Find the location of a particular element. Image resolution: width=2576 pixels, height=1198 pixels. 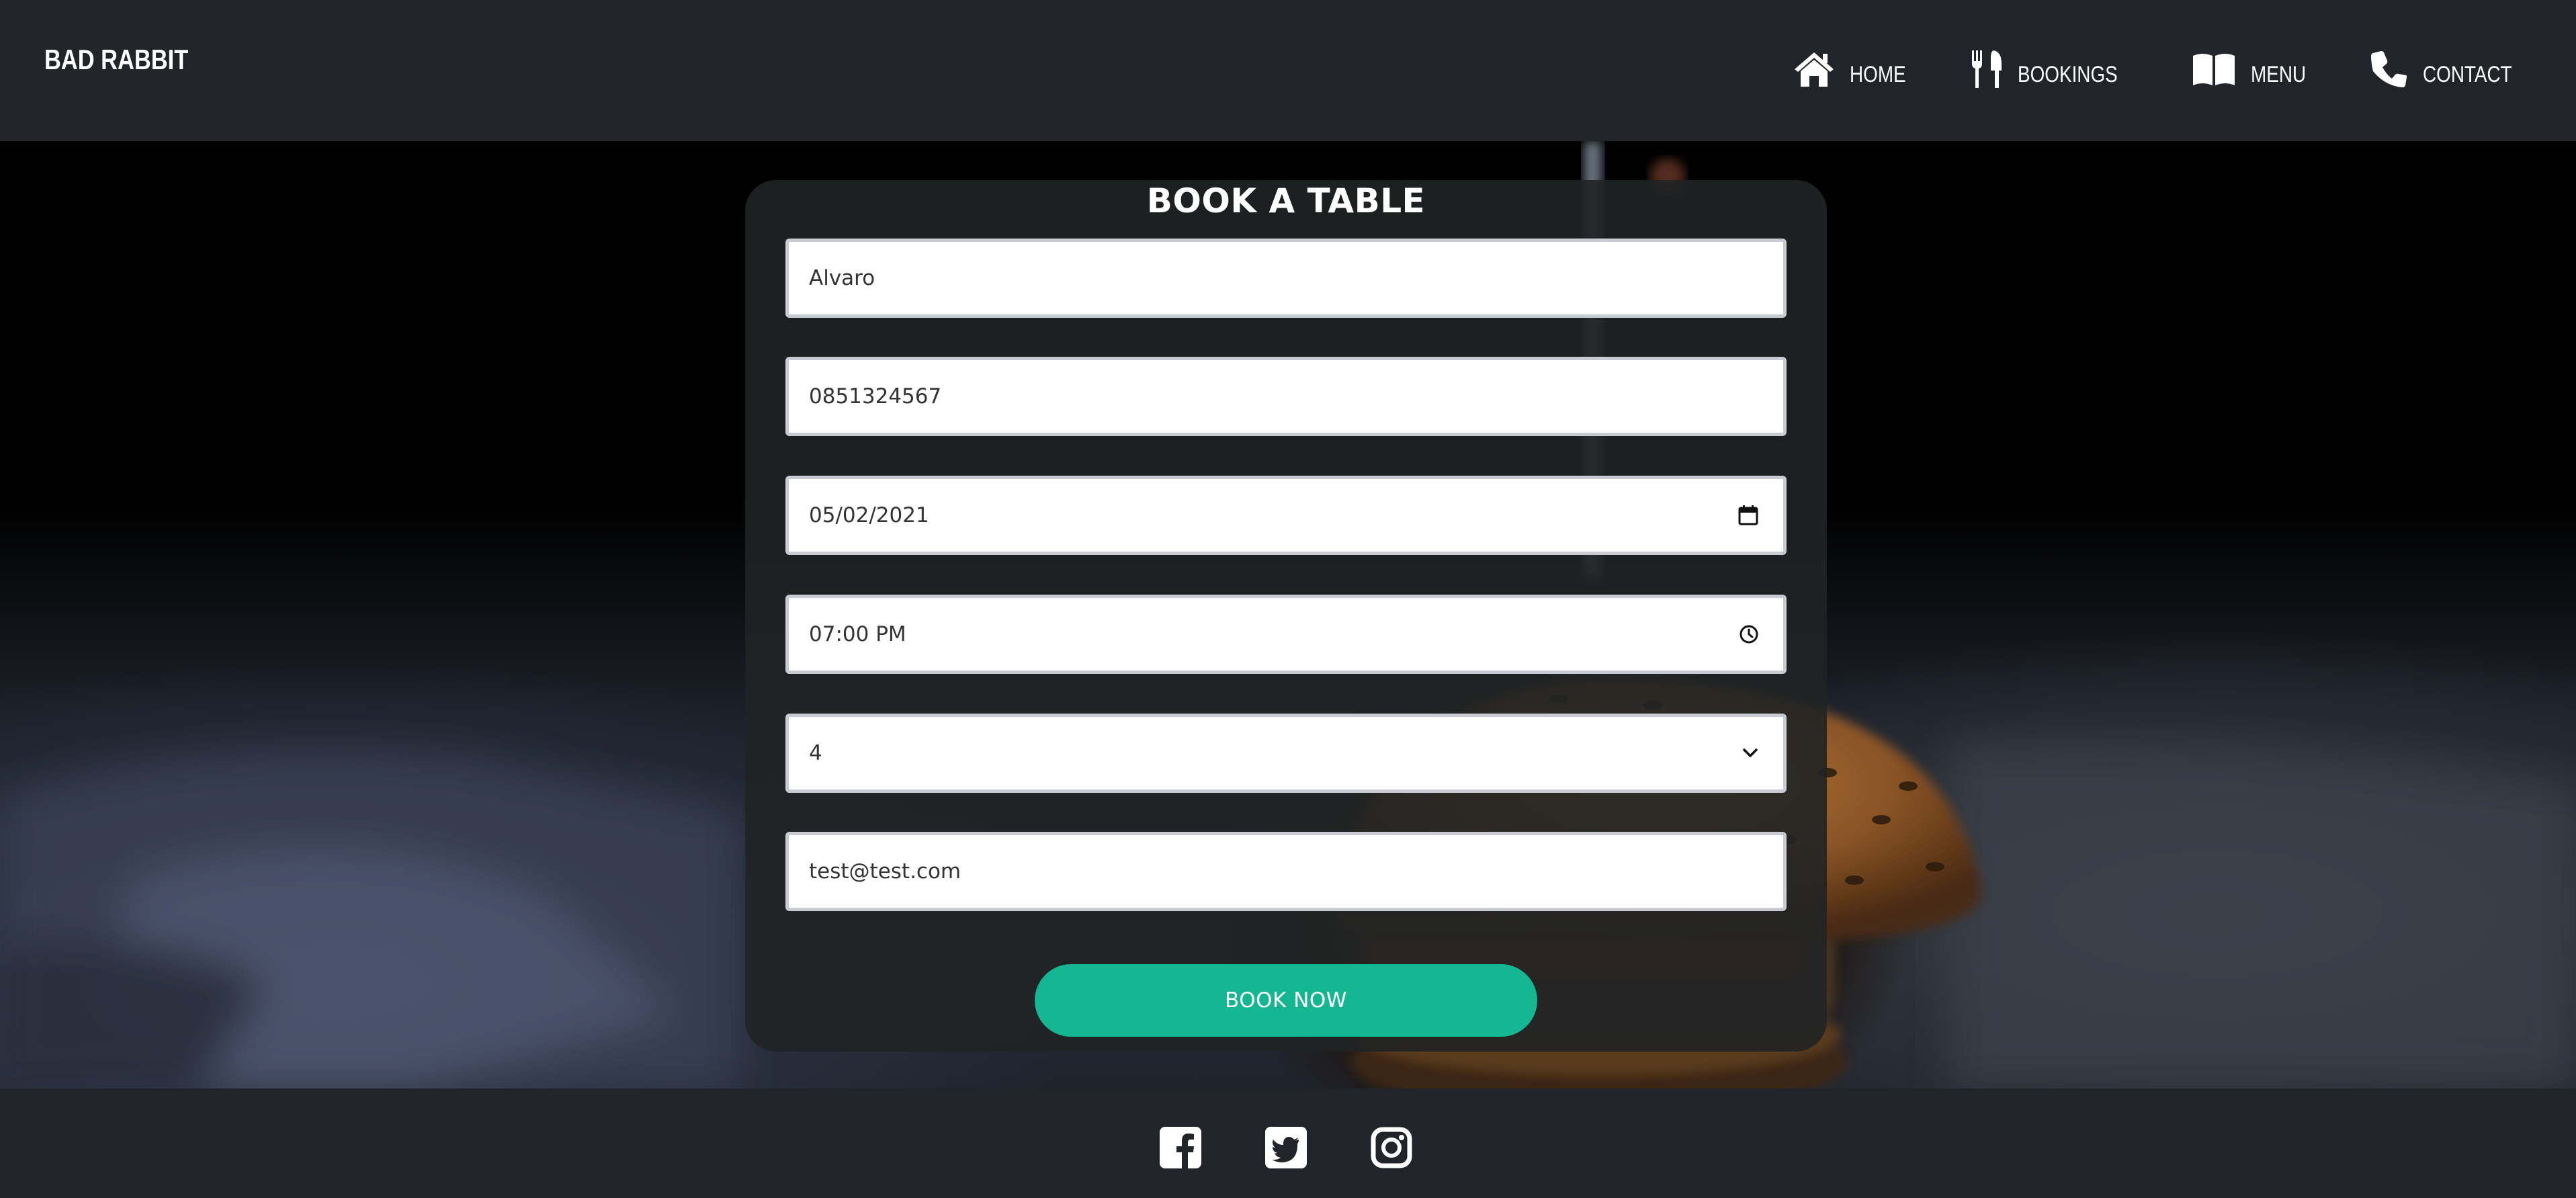

calendar-icon is located at coordinates (1748, 515).